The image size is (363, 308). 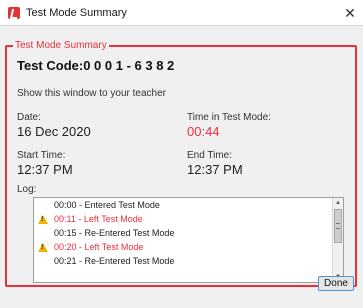 I want to click on log-item: 00:00 - Entered Test Mode, so click(x=184, y=205).